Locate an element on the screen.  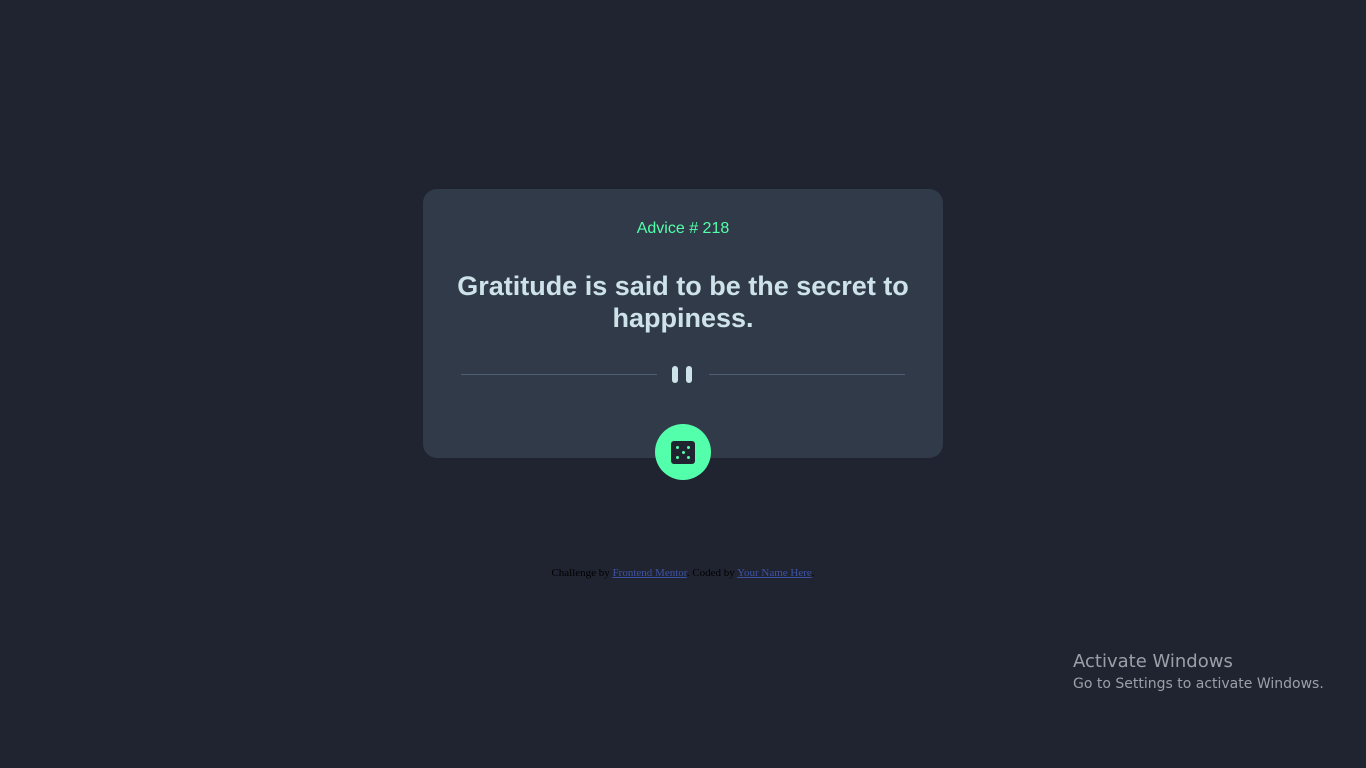
divider is located at coordinates (683, 375).